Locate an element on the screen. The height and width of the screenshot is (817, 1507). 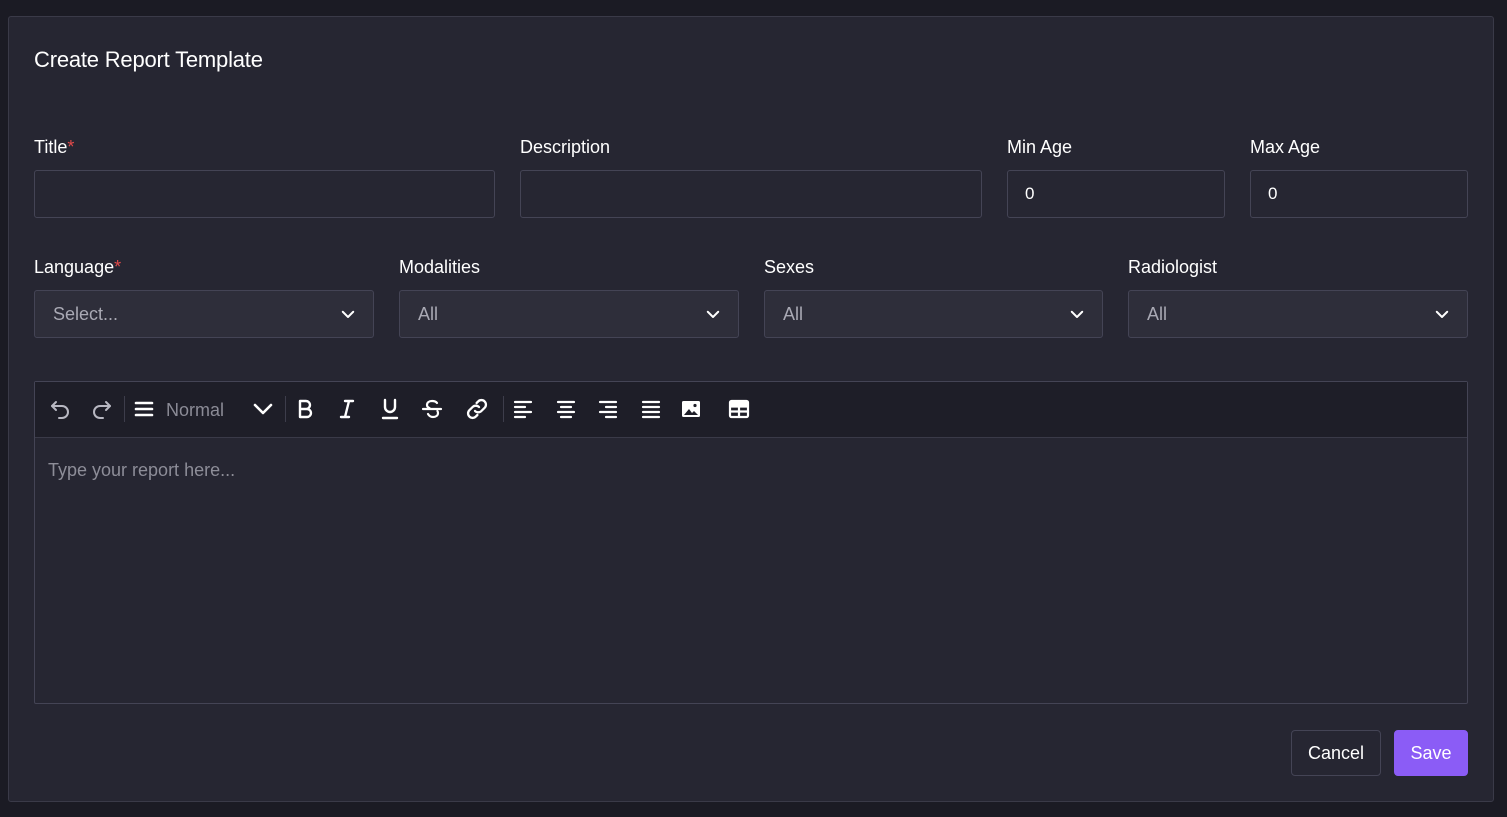
redo-icon is located at coordinates (102, 410).